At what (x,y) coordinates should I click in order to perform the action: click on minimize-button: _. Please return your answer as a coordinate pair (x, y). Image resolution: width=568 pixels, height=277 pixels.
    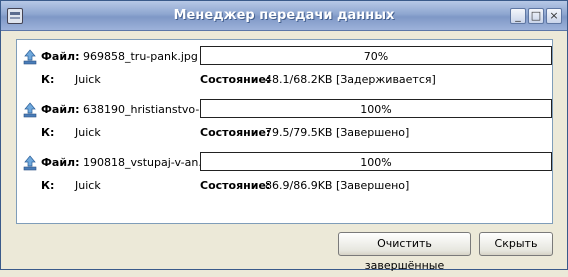
    Looking at the image, I should click on (518, 16).